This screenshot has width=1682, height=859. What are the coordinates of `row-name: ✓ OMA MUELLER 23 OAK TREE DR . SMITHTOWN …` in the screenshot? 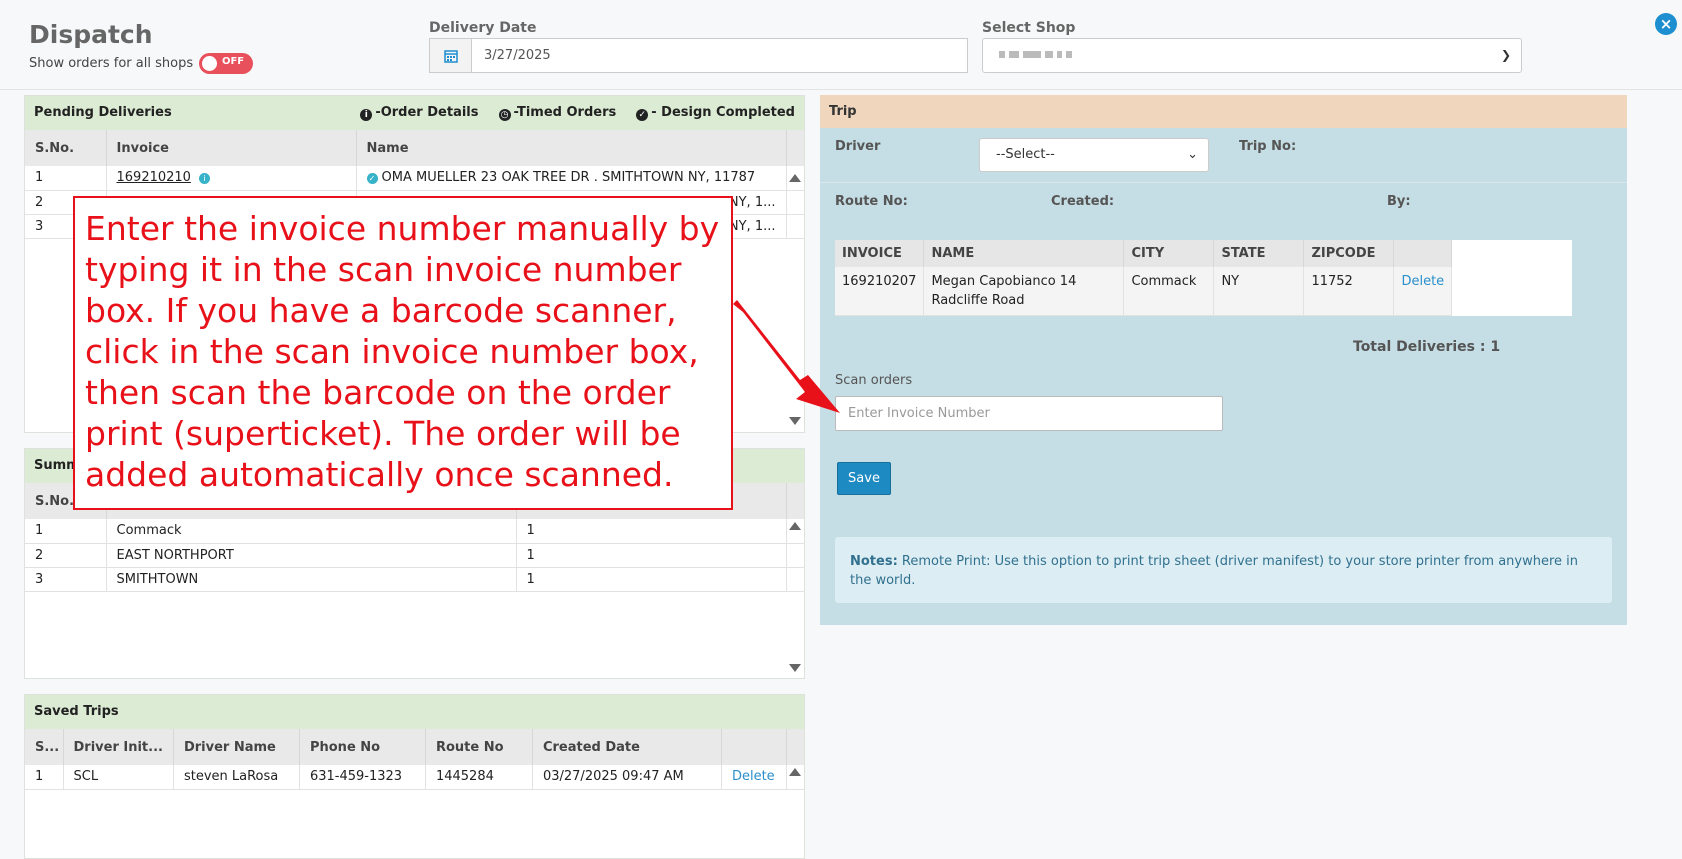 It's located at (571, 178).